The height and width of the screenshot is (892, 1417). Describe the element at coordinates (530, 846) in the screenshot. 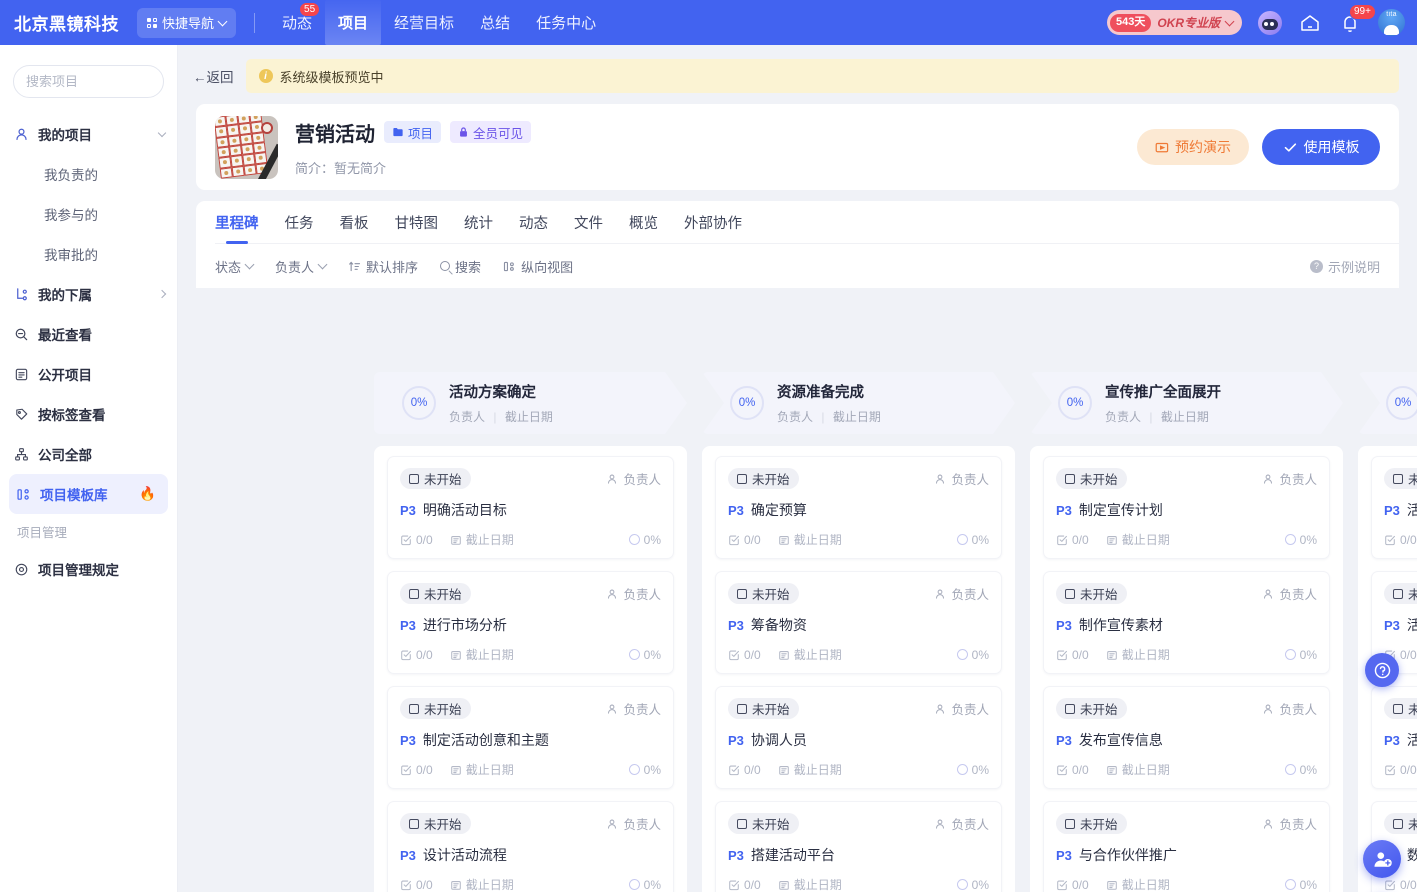

I see `task-card: 未开始 负责人 P3 设计活动流程 0/0 截止日期 0%` at that location.